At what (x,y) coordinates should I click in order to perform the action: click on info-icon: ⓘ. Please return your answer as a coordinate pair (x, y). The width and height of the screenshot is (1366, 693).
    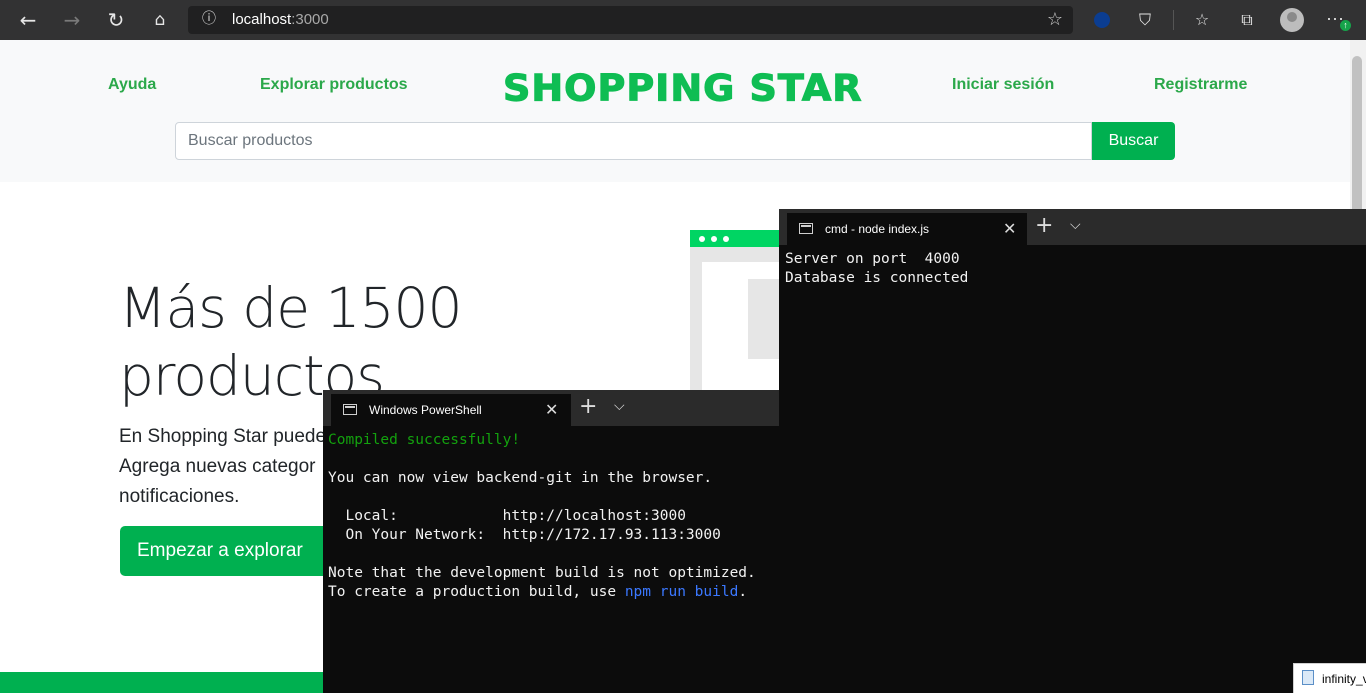
    Looking at the image, I should click on (209, 19).